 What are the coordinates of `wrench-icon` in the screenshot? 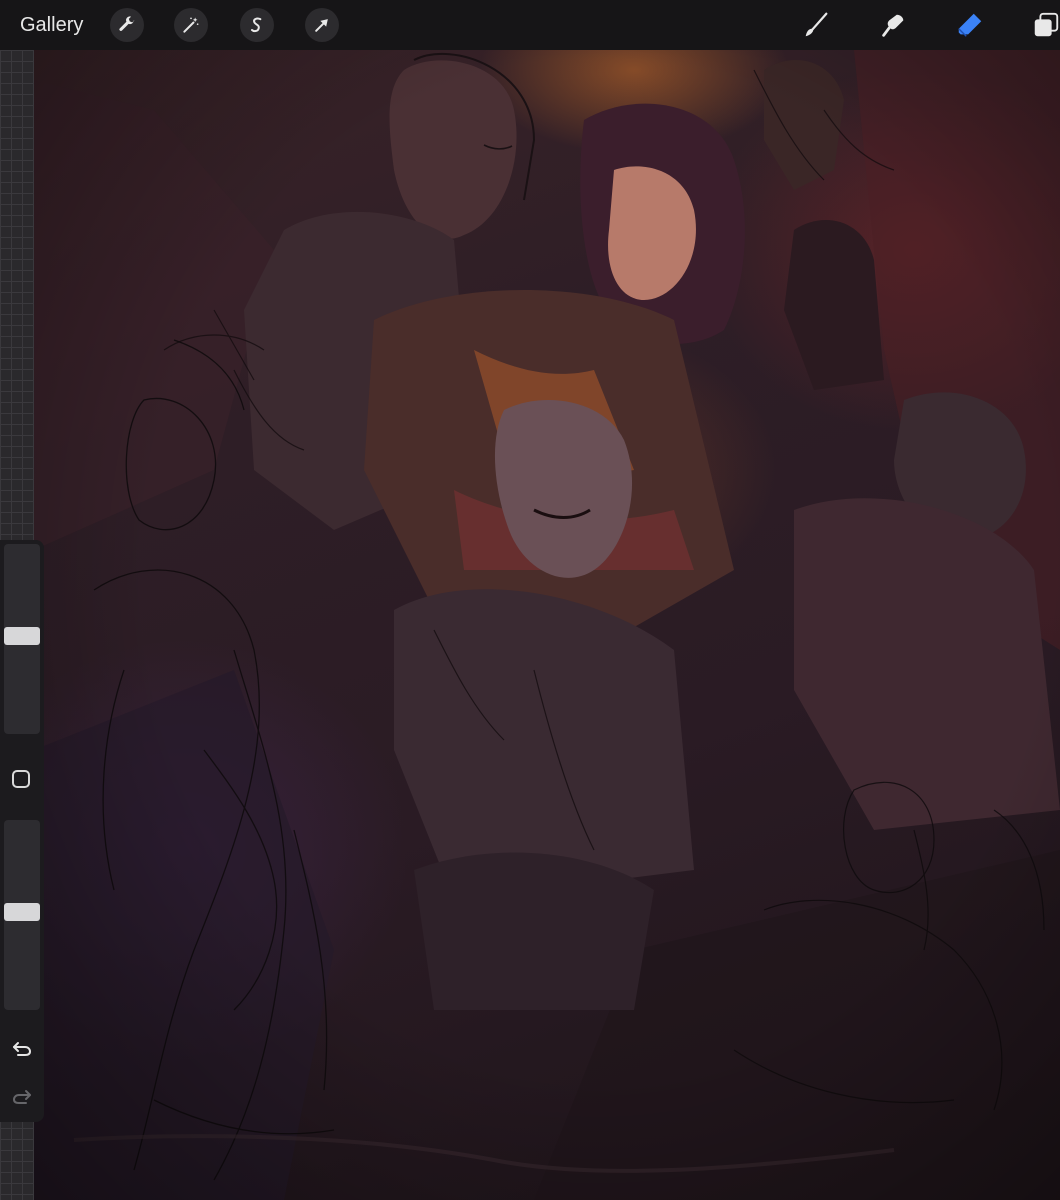 It's located at (127, 23).